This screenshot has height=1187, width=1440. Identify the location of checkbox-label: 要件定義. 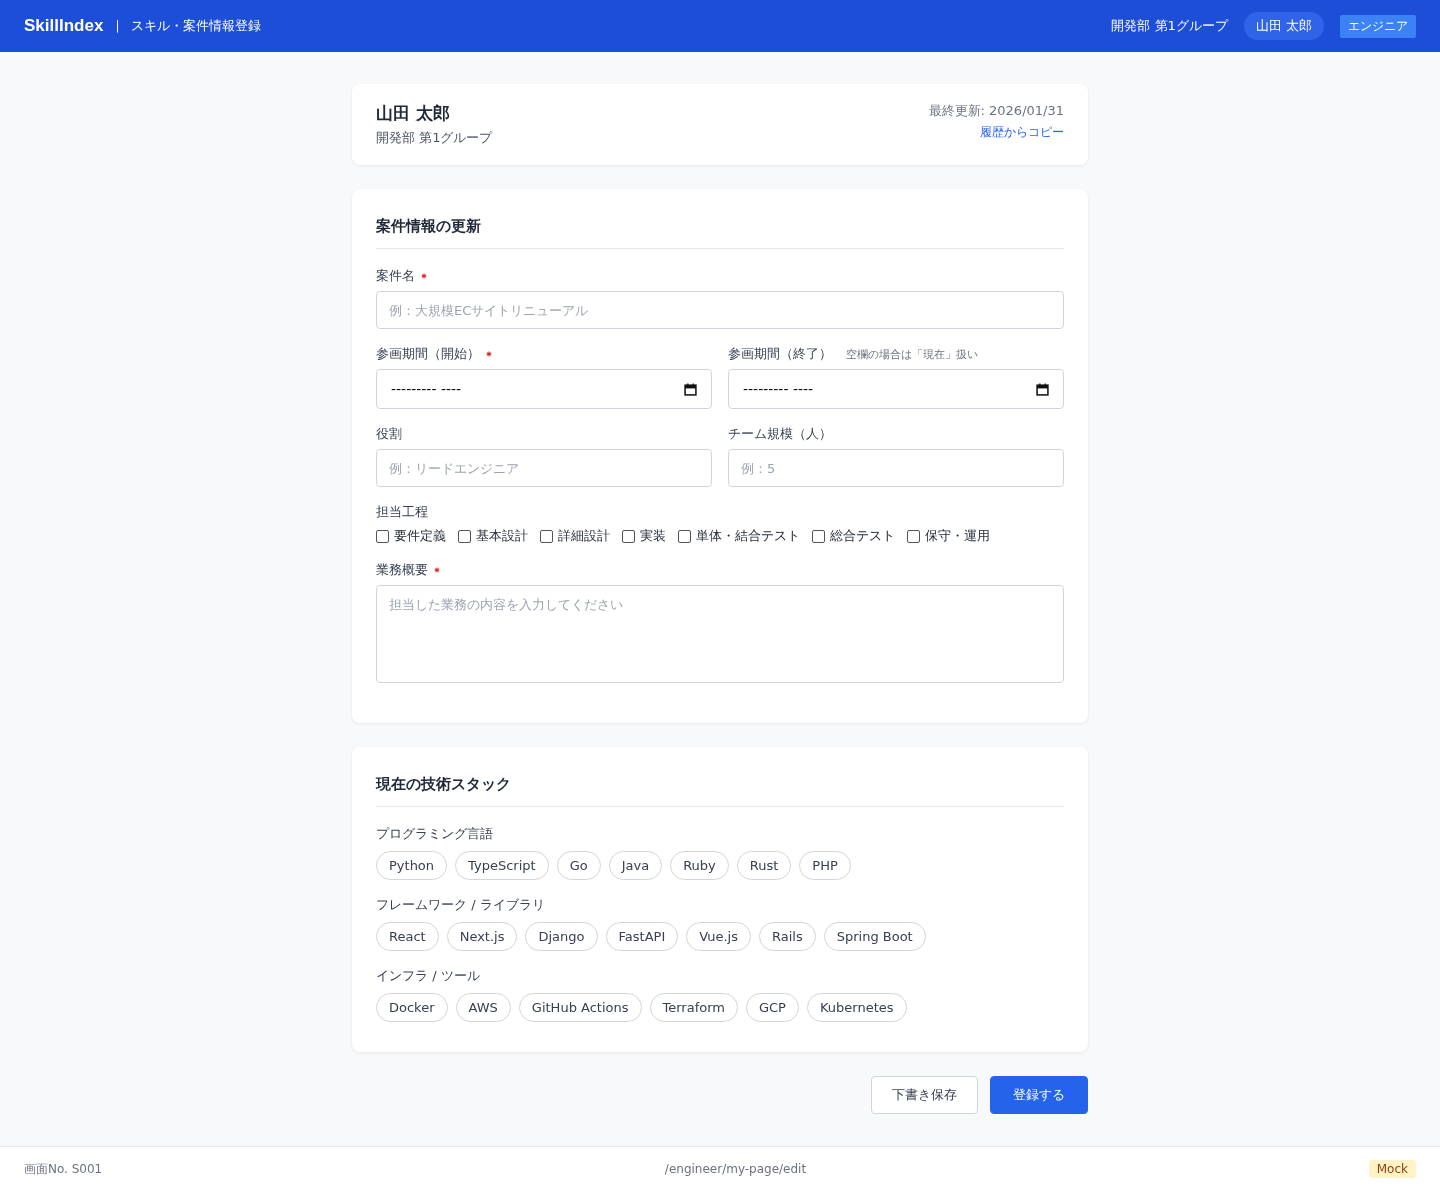
(420, 536).